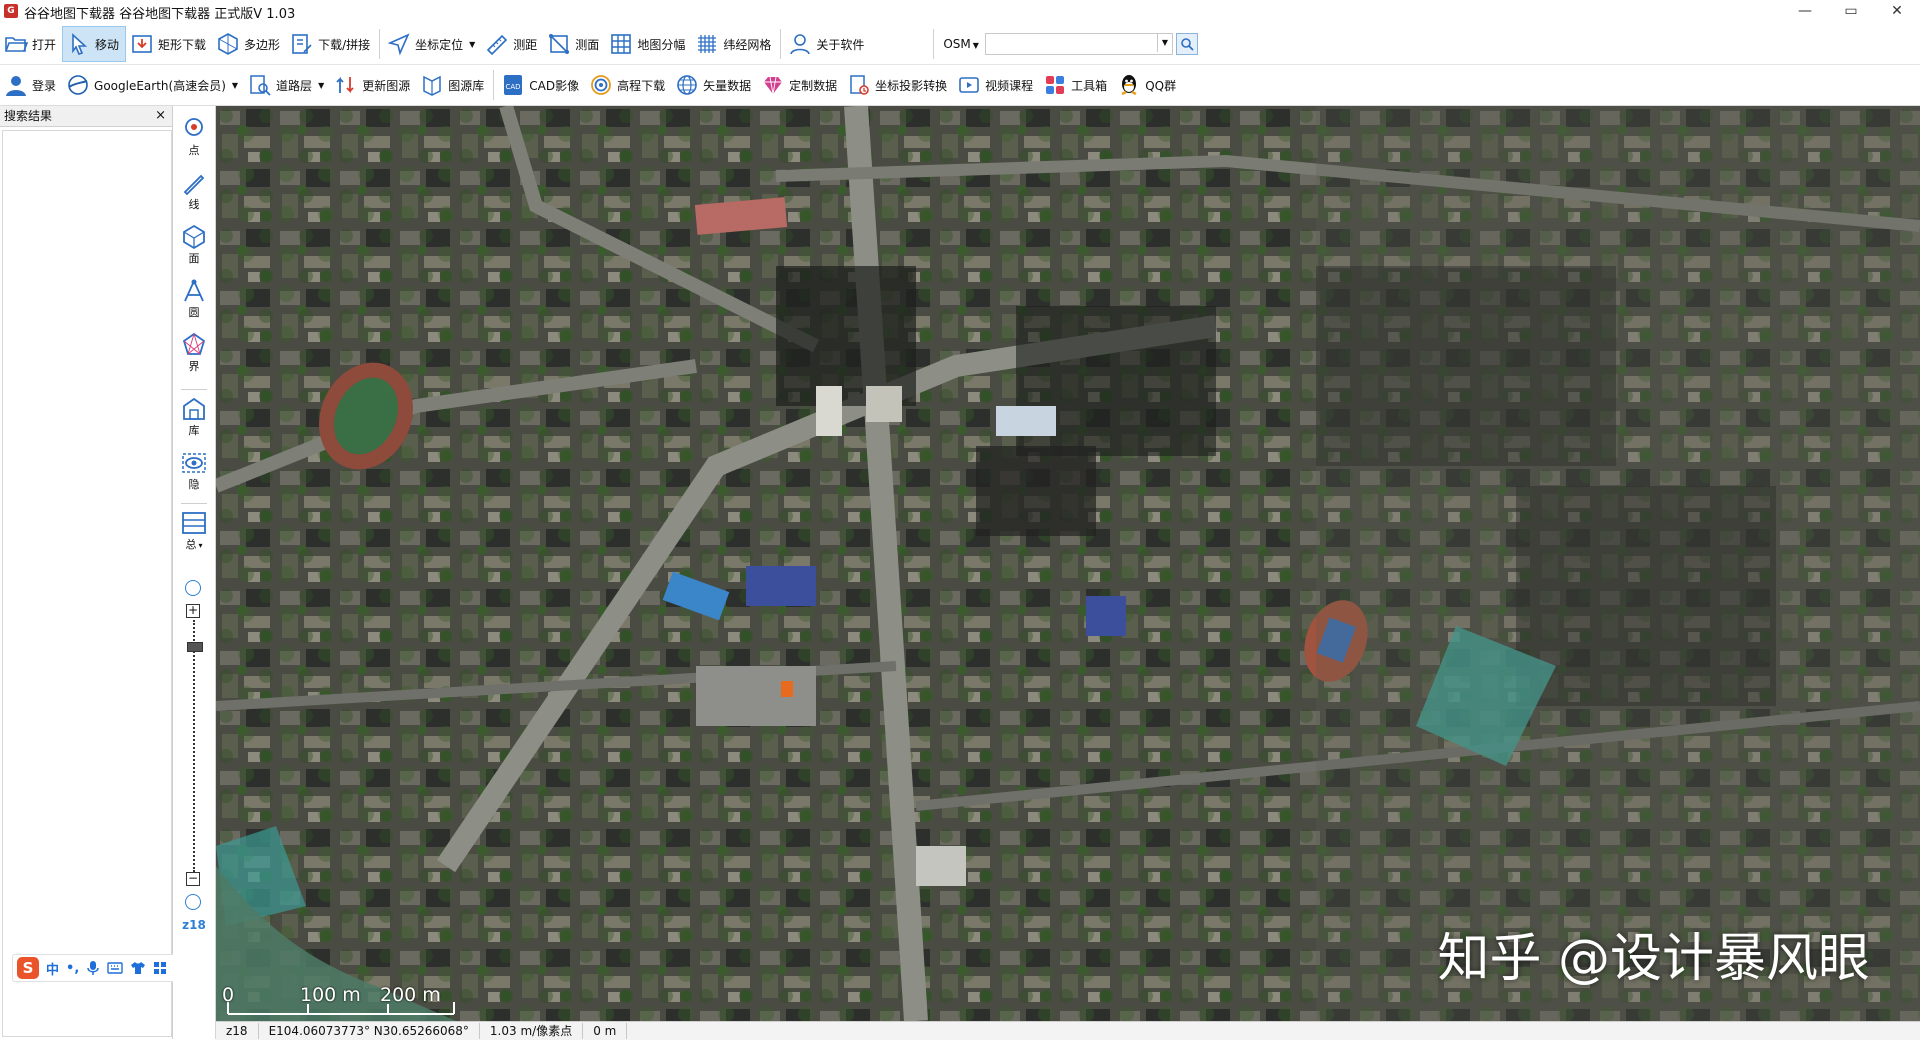 The image size is (1920, 1040). I want to click on close-window-button: ✕, so click(1897, 12).